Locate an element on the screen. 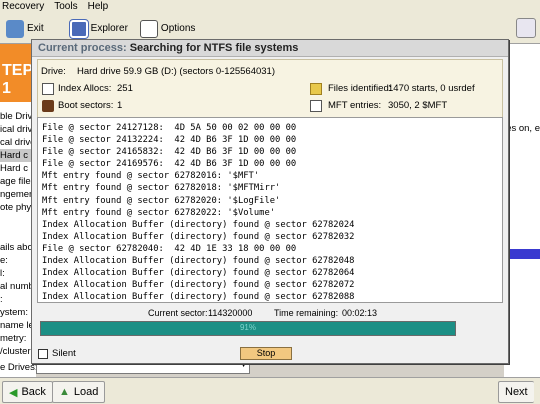 The width and height of the screenshot is (540, 404). menu-tools: Tools is located at coordinates (65, 7).